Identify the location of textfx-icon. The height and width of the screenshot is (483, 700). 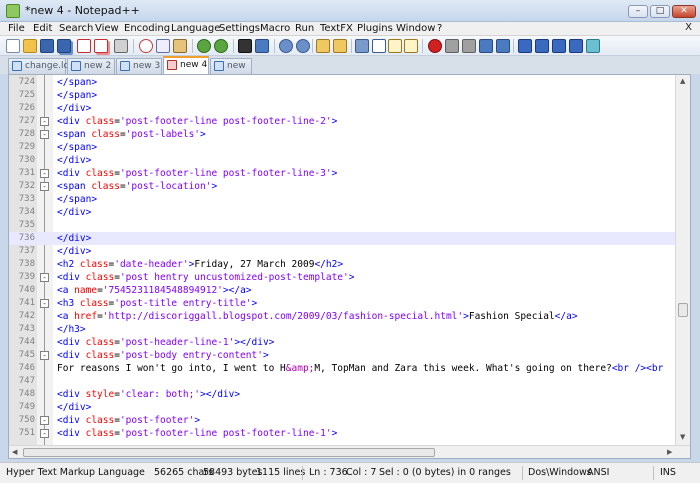
(525, 46).